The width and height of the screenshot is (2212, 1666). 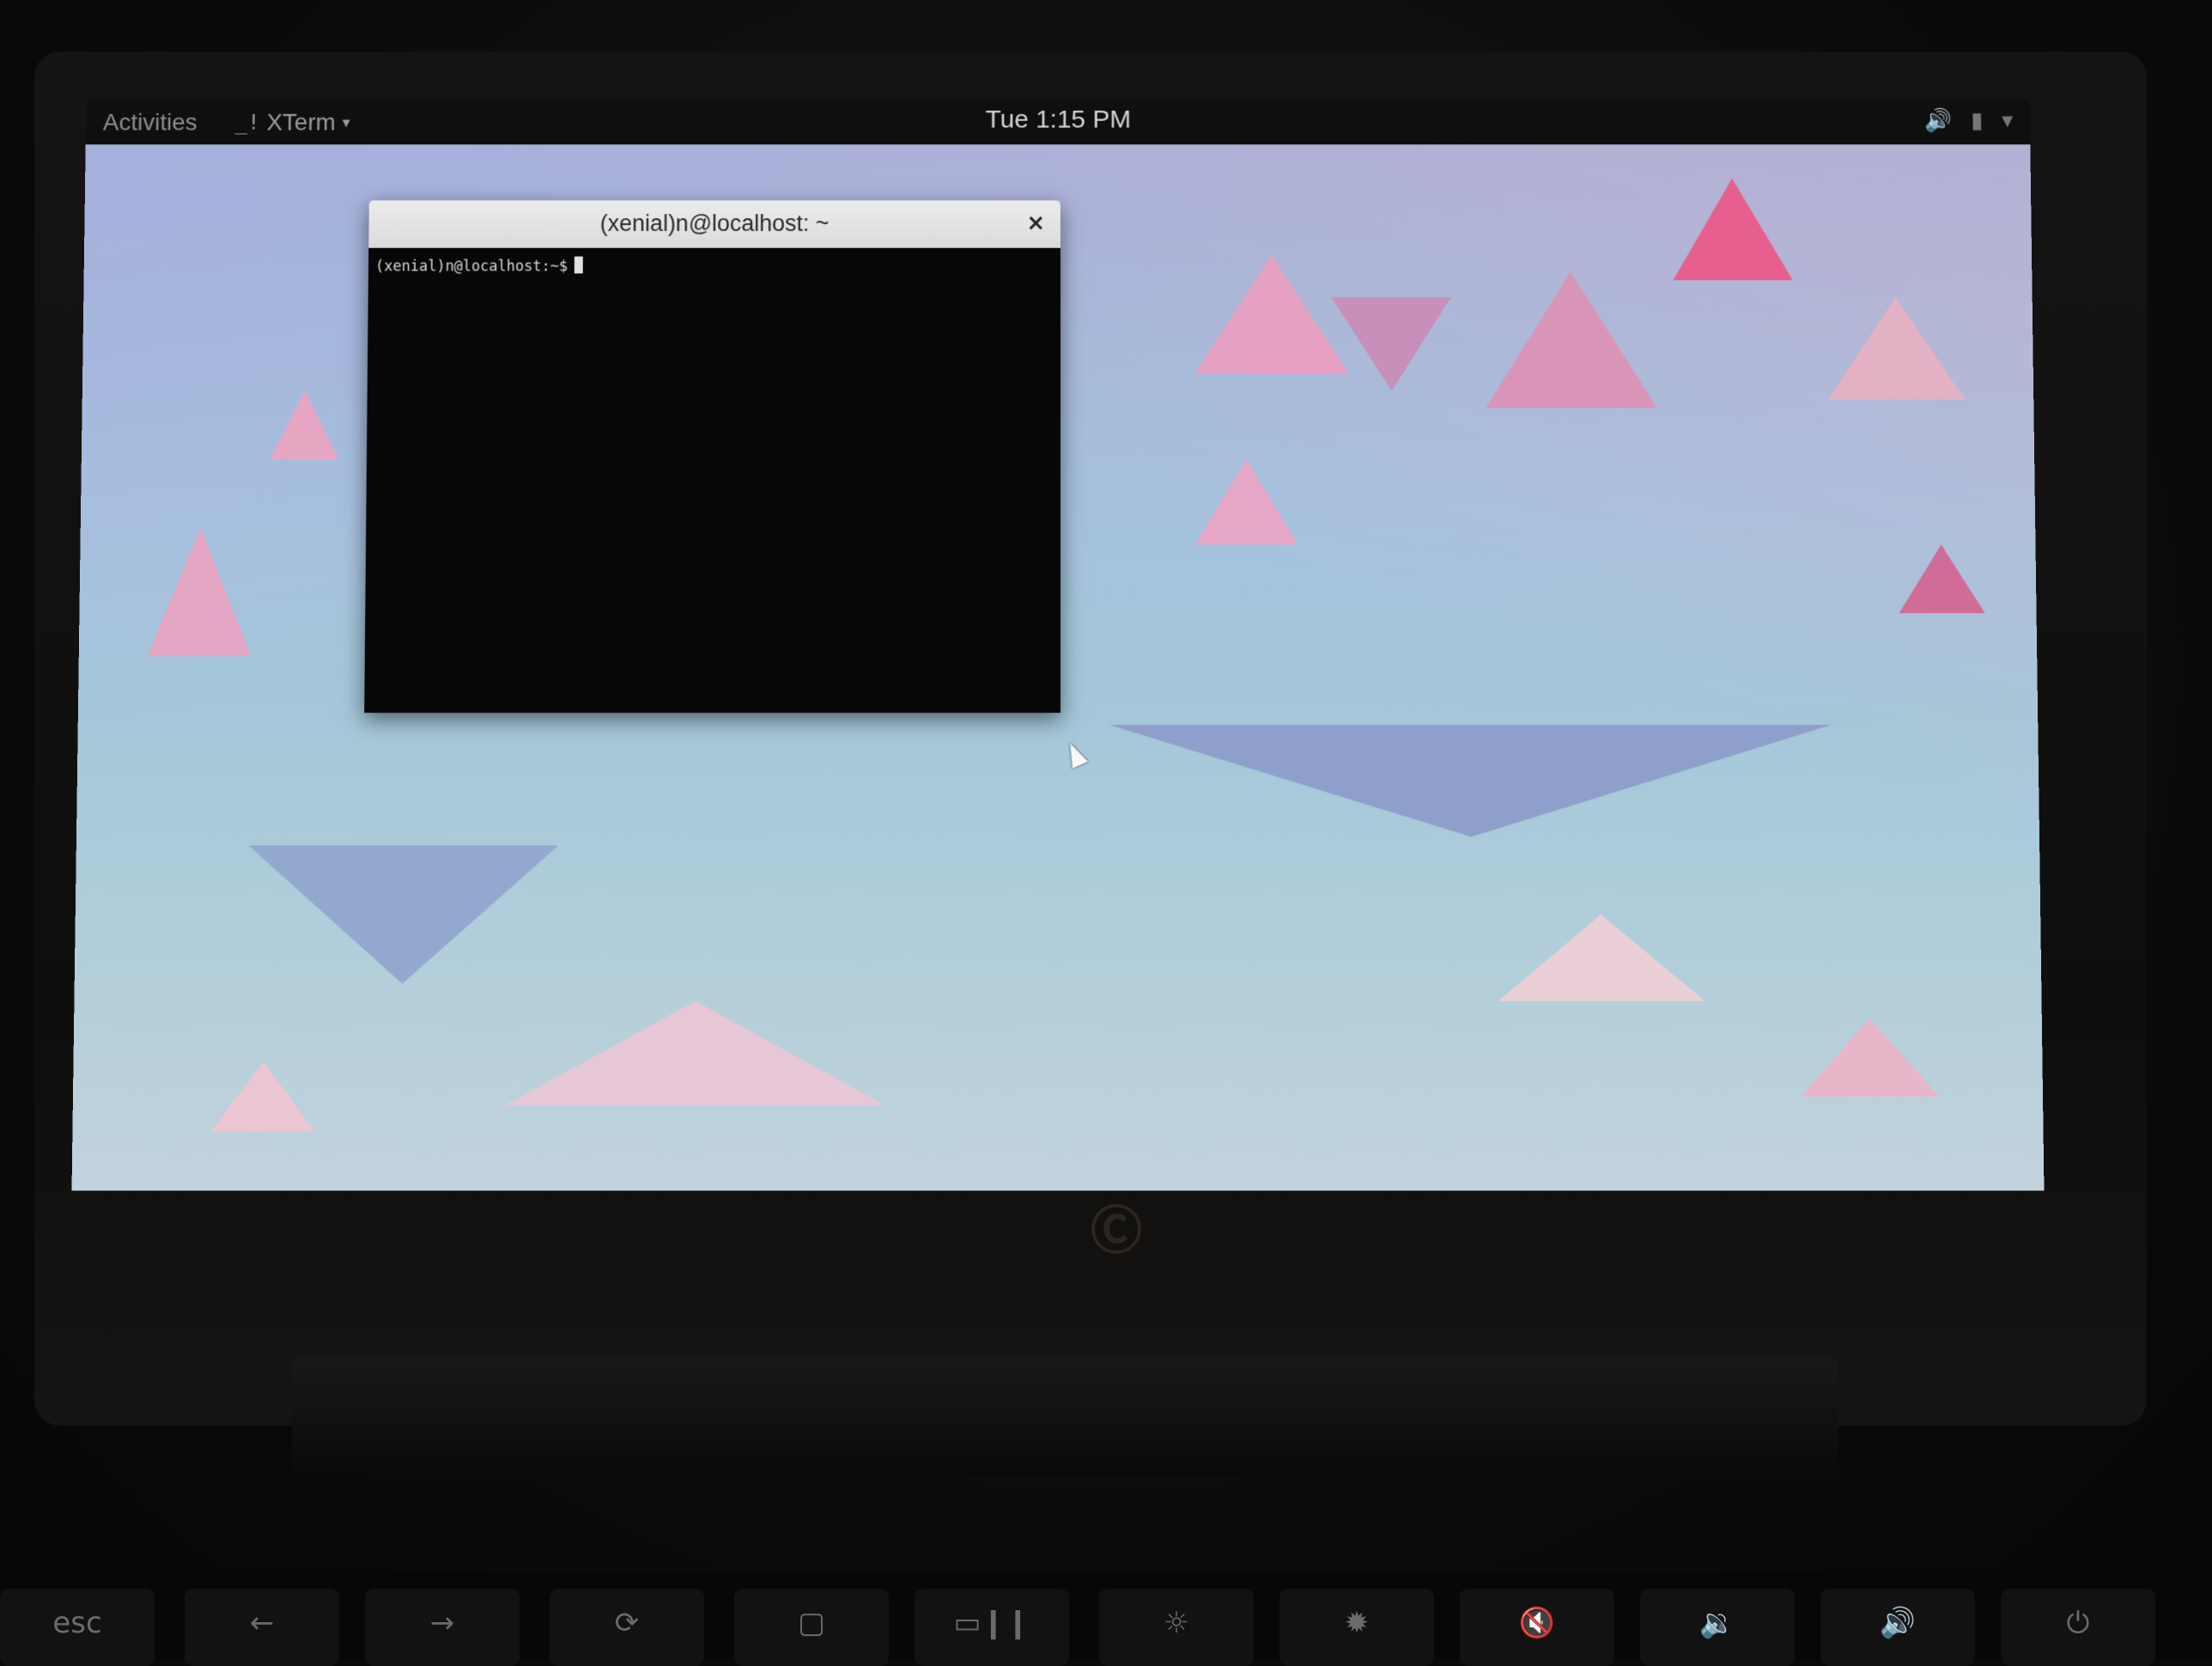 I want to click on brightness-up-key: ✹, so click(x=1356, y=1627).